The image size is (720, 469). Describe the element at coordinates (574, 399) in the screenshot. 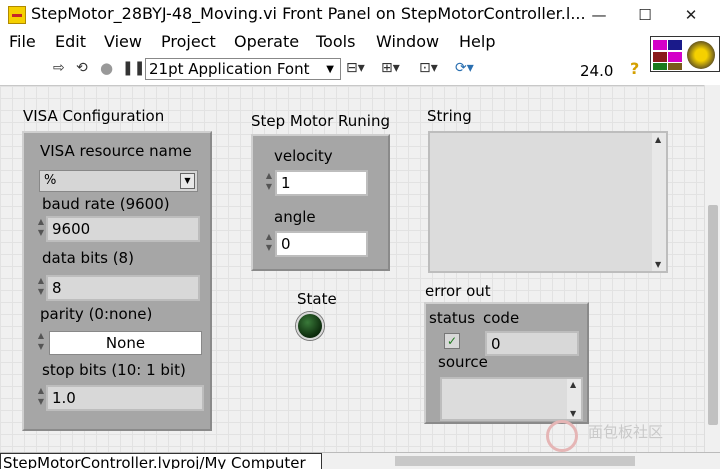

I see `source-scrollbar: ▲ ▼` at that location.